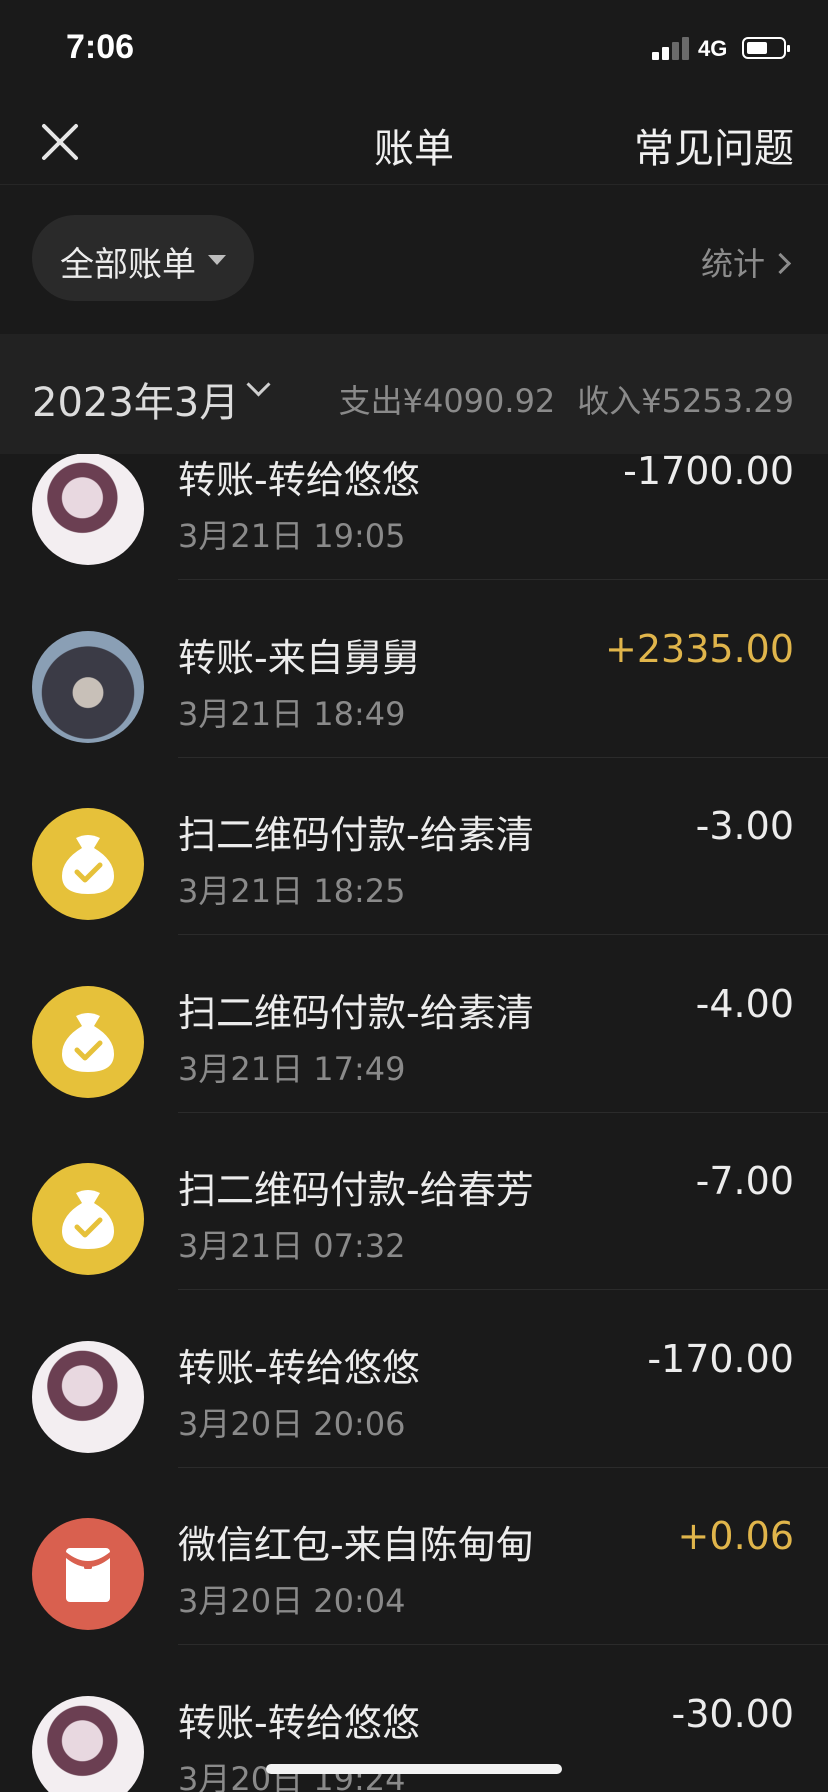  What do you see at coordinates (258, 384) in the screenshot?
I see `chevron-down-icon` at bounding box center [258, 384].